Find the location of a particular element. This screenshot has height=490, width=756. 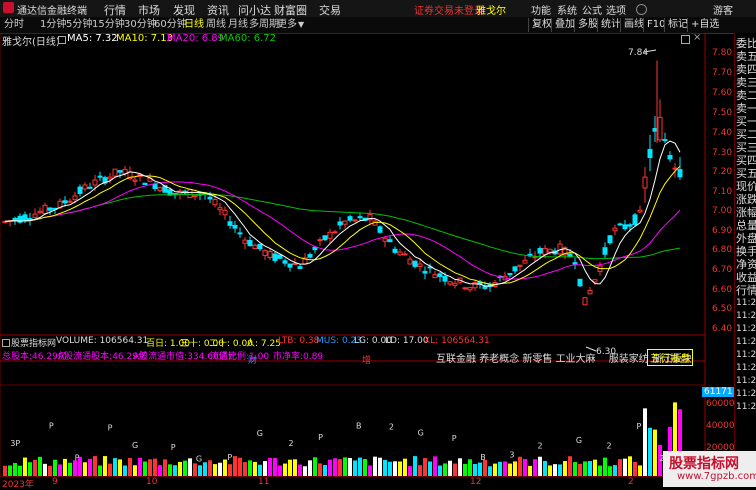

quote-panel-item: 买一 is located at coordinates (746, 121).